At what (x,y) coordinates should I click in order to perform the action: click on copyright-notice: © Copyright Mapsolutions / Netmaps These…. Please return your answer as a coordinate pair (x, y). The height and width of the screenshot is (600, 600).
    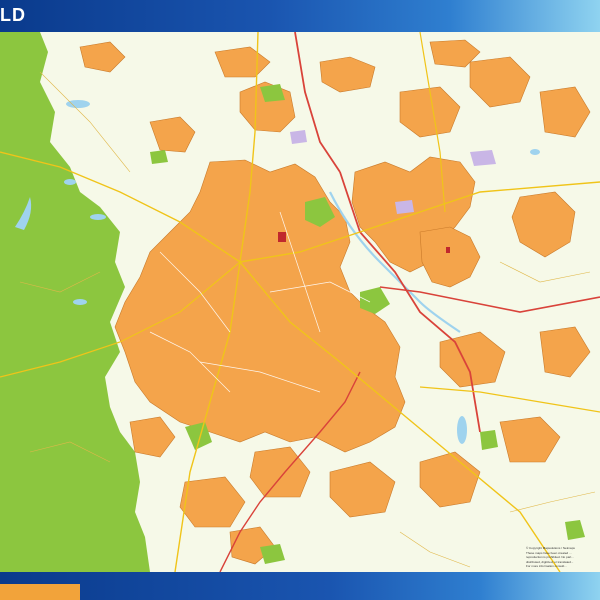
    Looking at the image, I should click on (561, 557).